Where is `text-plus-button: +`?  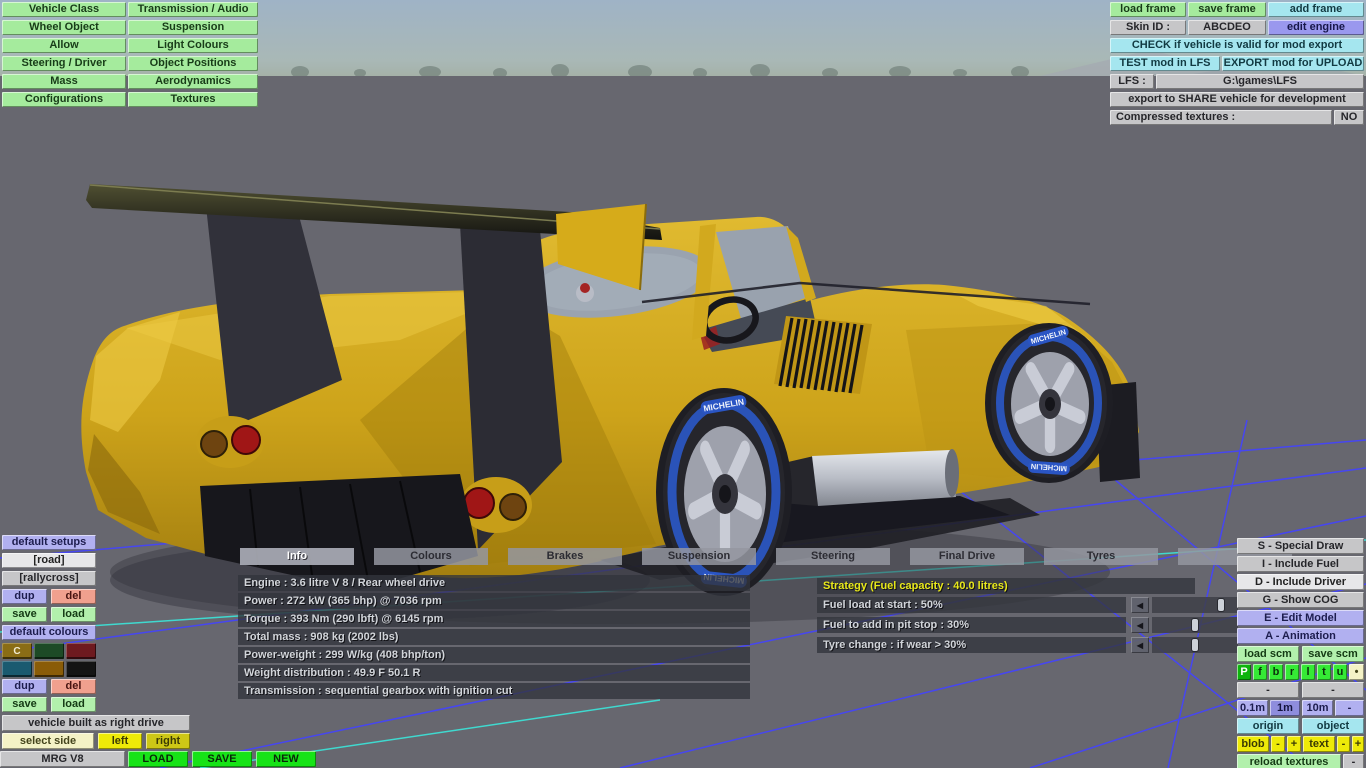 text-plus-button: + is located at coordinates (1358, 744).